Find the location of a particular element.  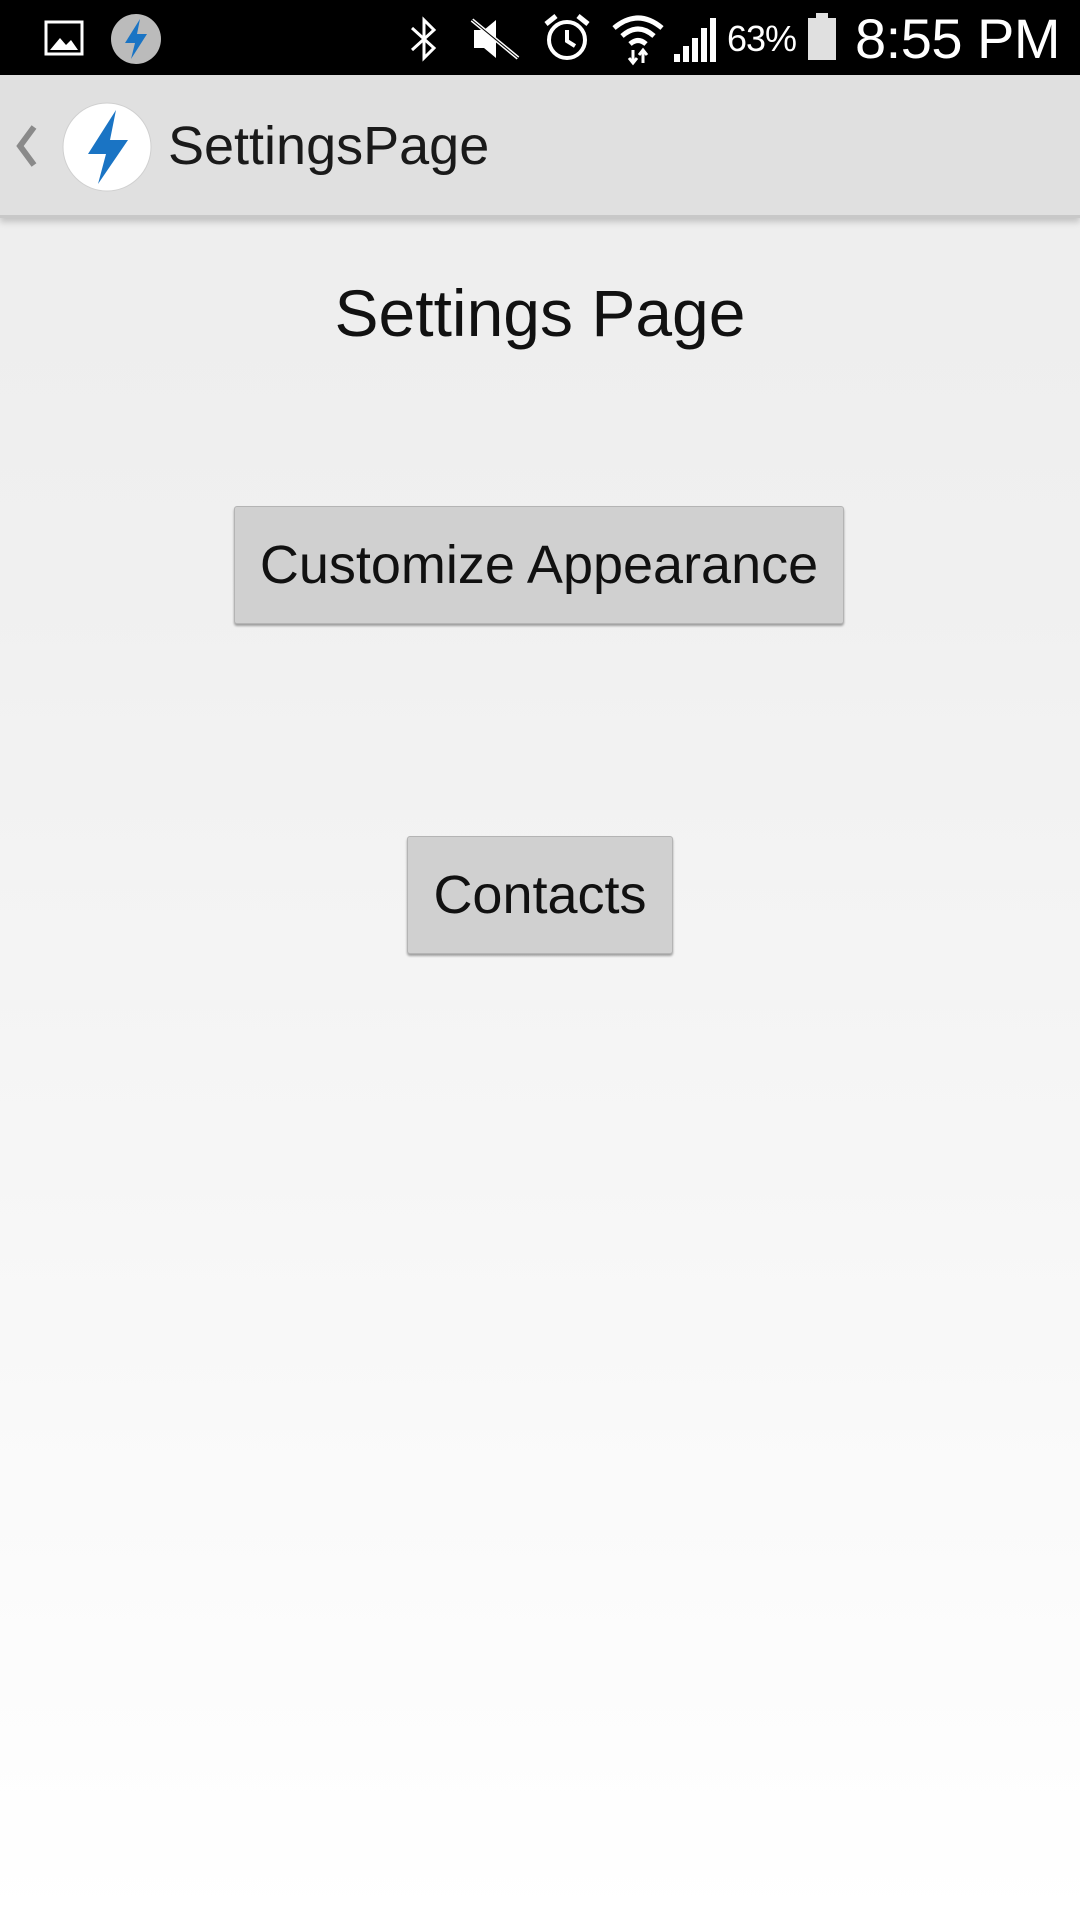

action-bar-title: SettingsPage is located at coordinates (329, 146).